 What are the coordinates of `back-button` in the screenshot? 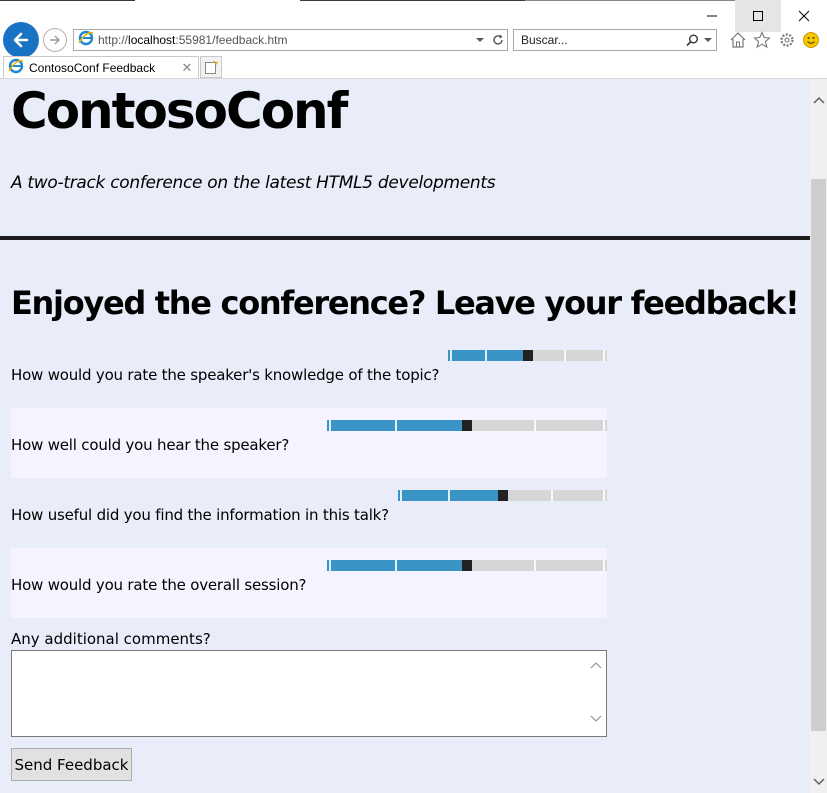 It's located at (21, 40).